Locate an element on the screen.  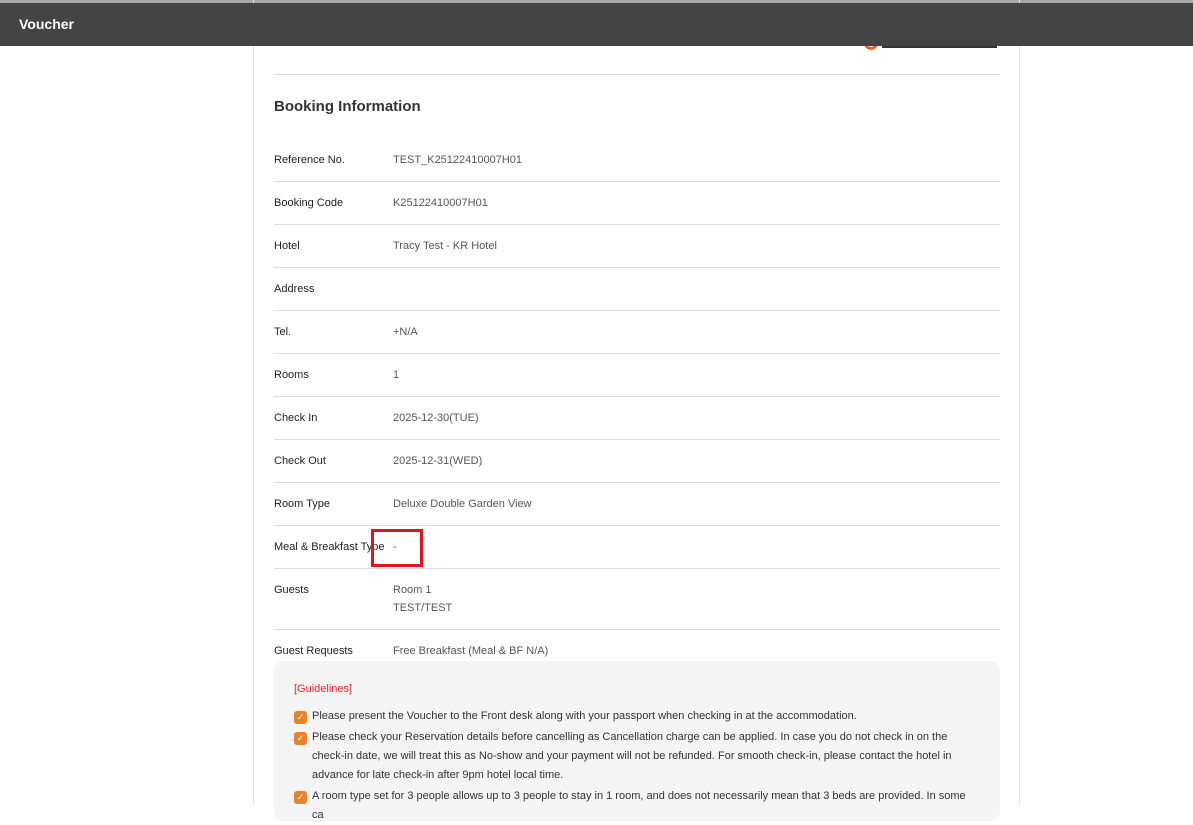
table-row: Guests Room 1 TEST/TEST is located at coordinates (637, 599).